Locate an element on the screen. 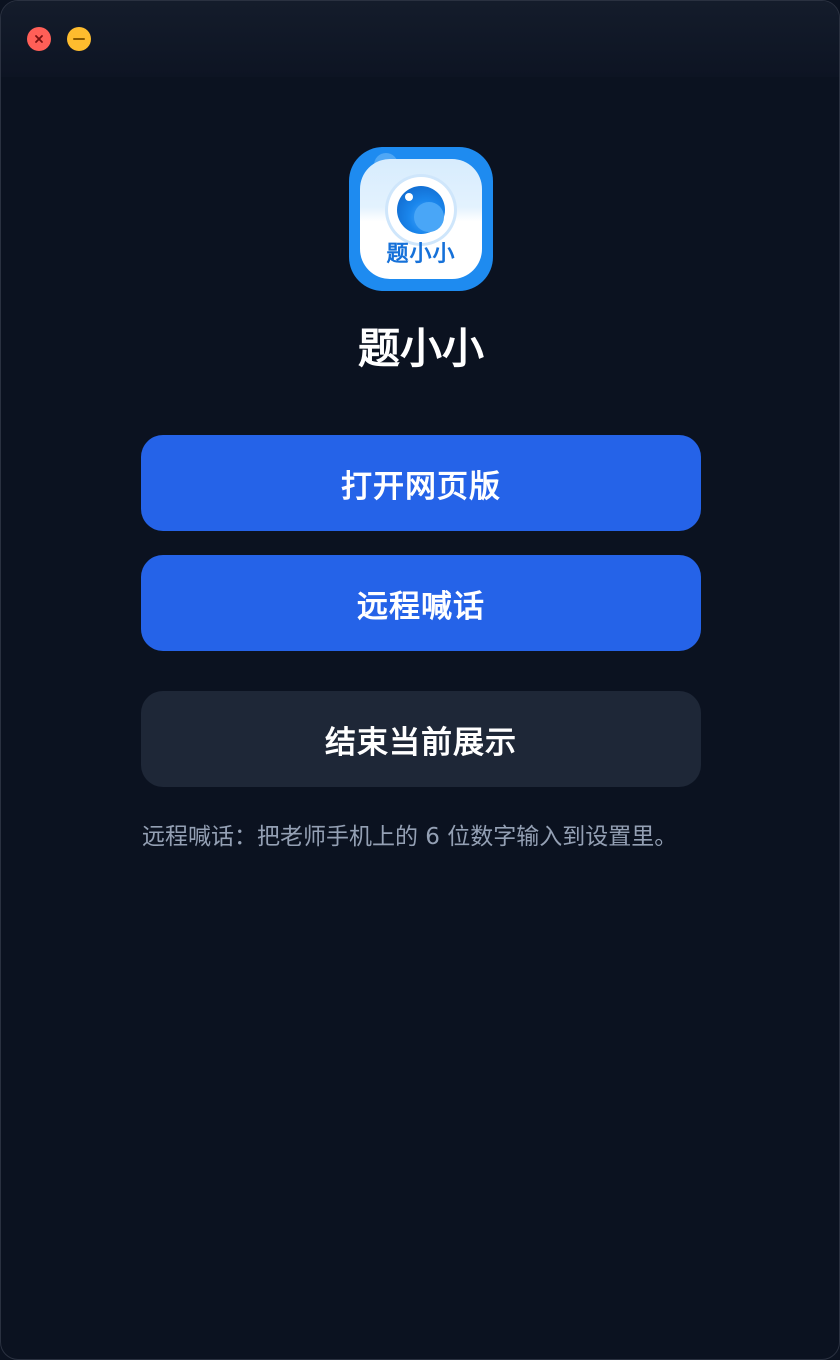  close-x-icon is located at coordinates (39, 39).